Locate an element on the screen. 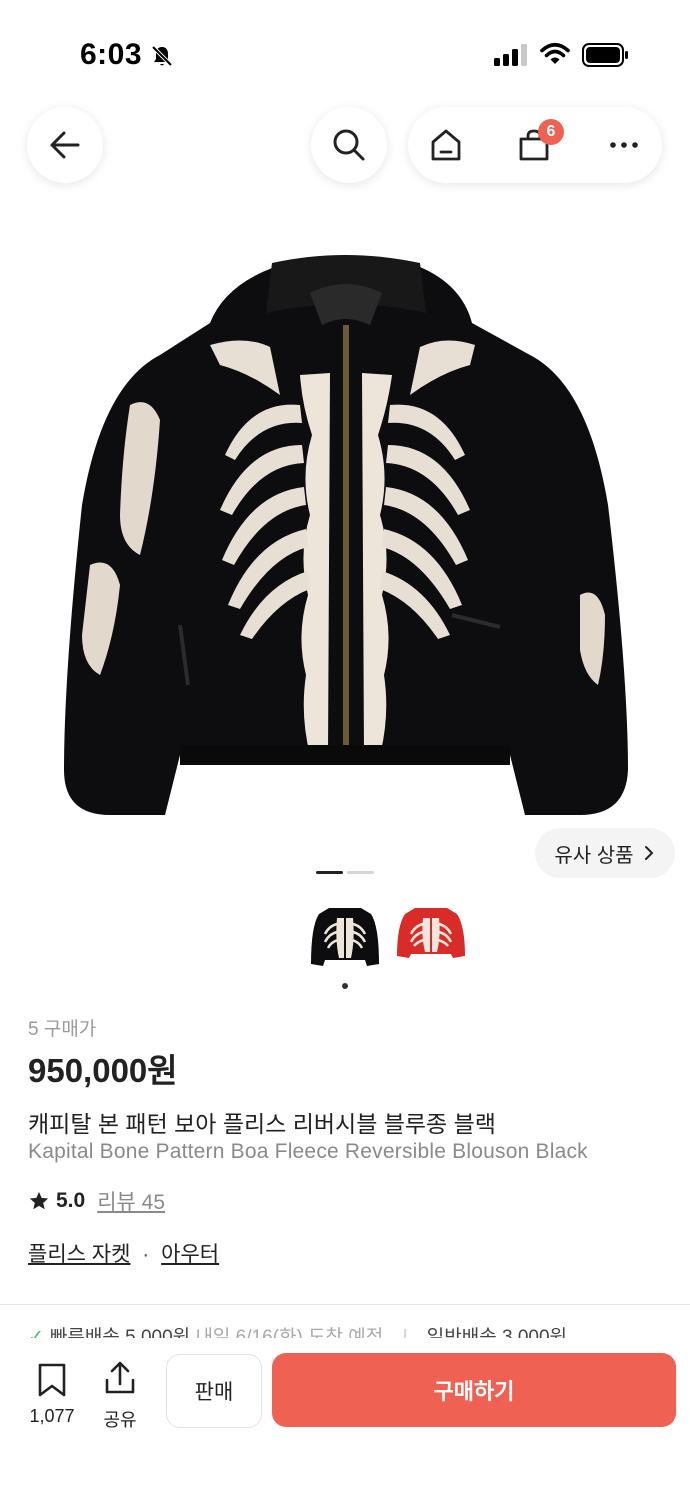  category-link-fleece-jacket: 플리스 자켓 is located at coordinates (79, 1254).